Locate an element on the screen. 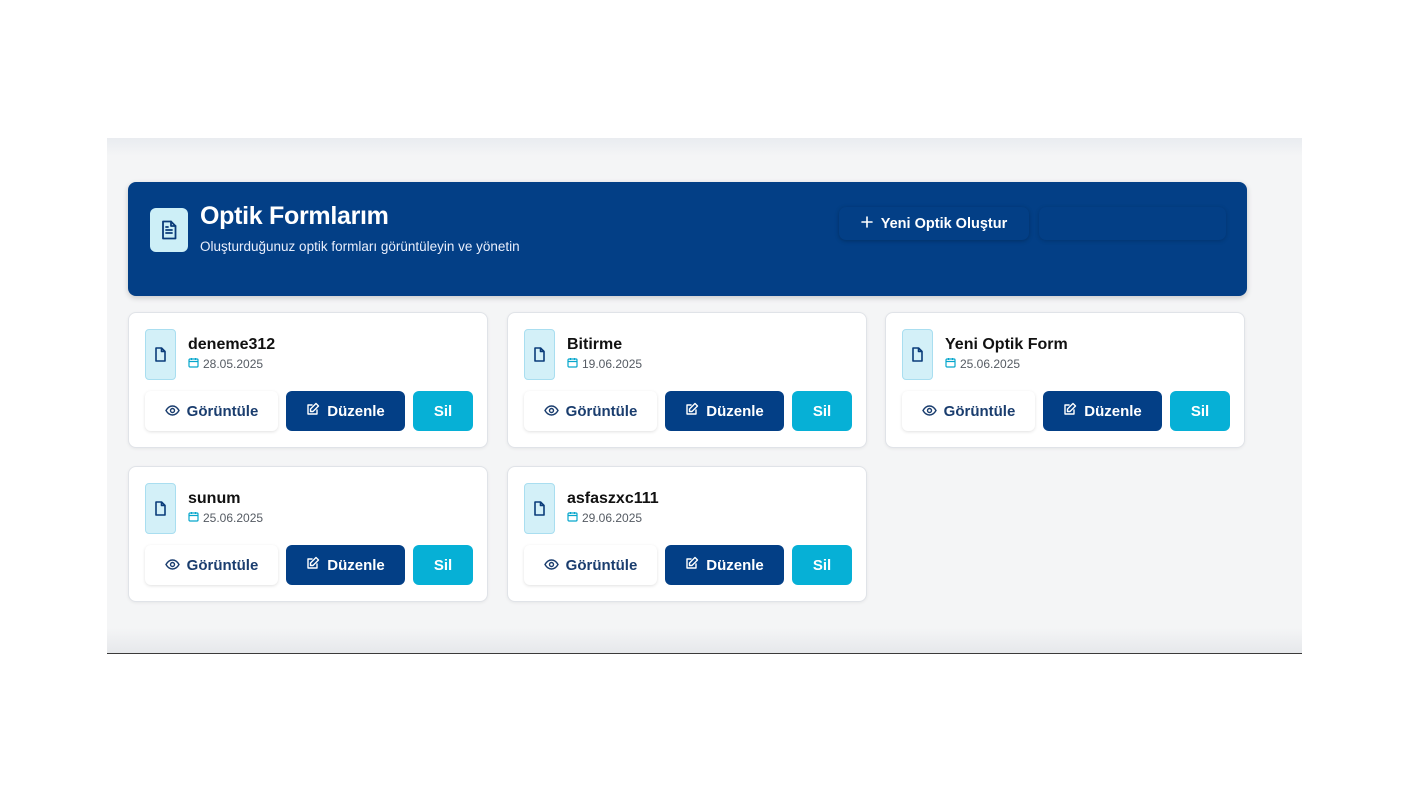  form-card: Bitirme 19.06.2025 Görüntüle Düzenle Sil is located at coordinates (687, 380).